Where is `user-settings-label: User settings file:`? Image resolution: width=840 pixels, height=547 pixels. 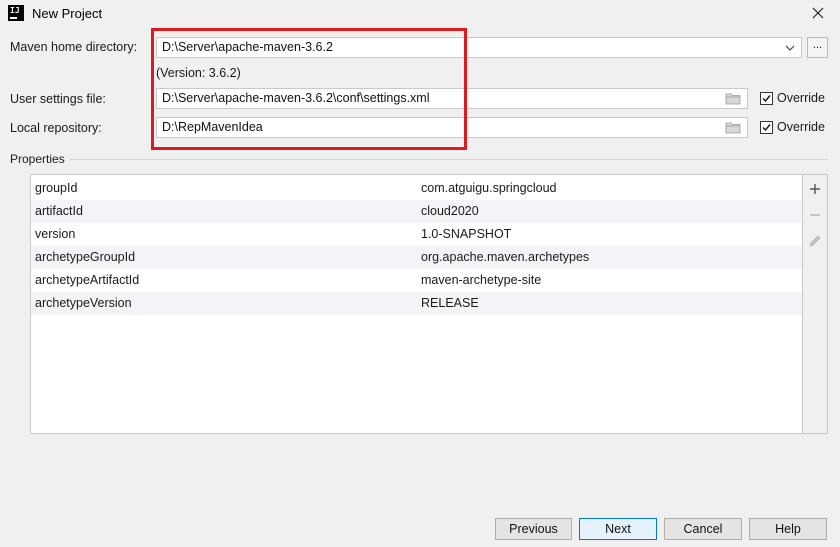 user-settings-label: User settings file: is located at coordinates (58, 99).